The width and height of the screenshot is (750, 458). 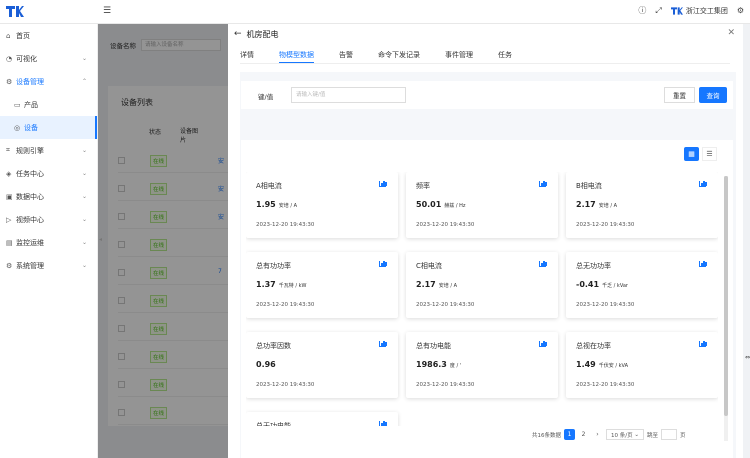 What do you see at coordinates (668, 434) in the screenshot?
I see `jump-input` at bounding box center [668, 434].